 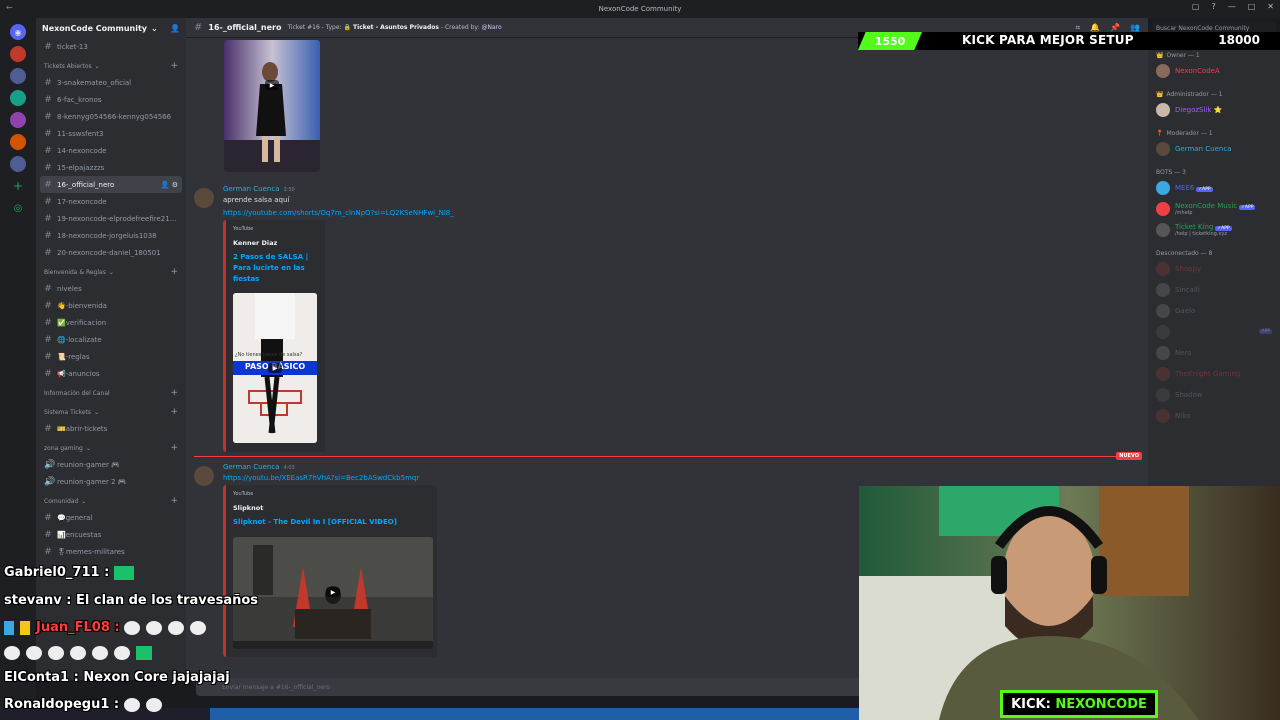 I want to click on minimize-button: —, so click(x=1232, y=6).